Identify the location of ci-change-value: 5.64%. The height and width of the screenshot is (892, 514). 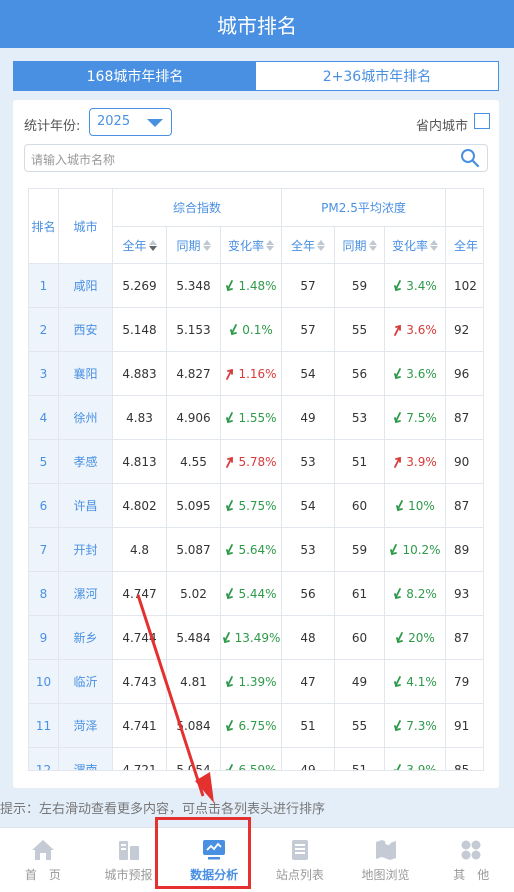
(257, 549).